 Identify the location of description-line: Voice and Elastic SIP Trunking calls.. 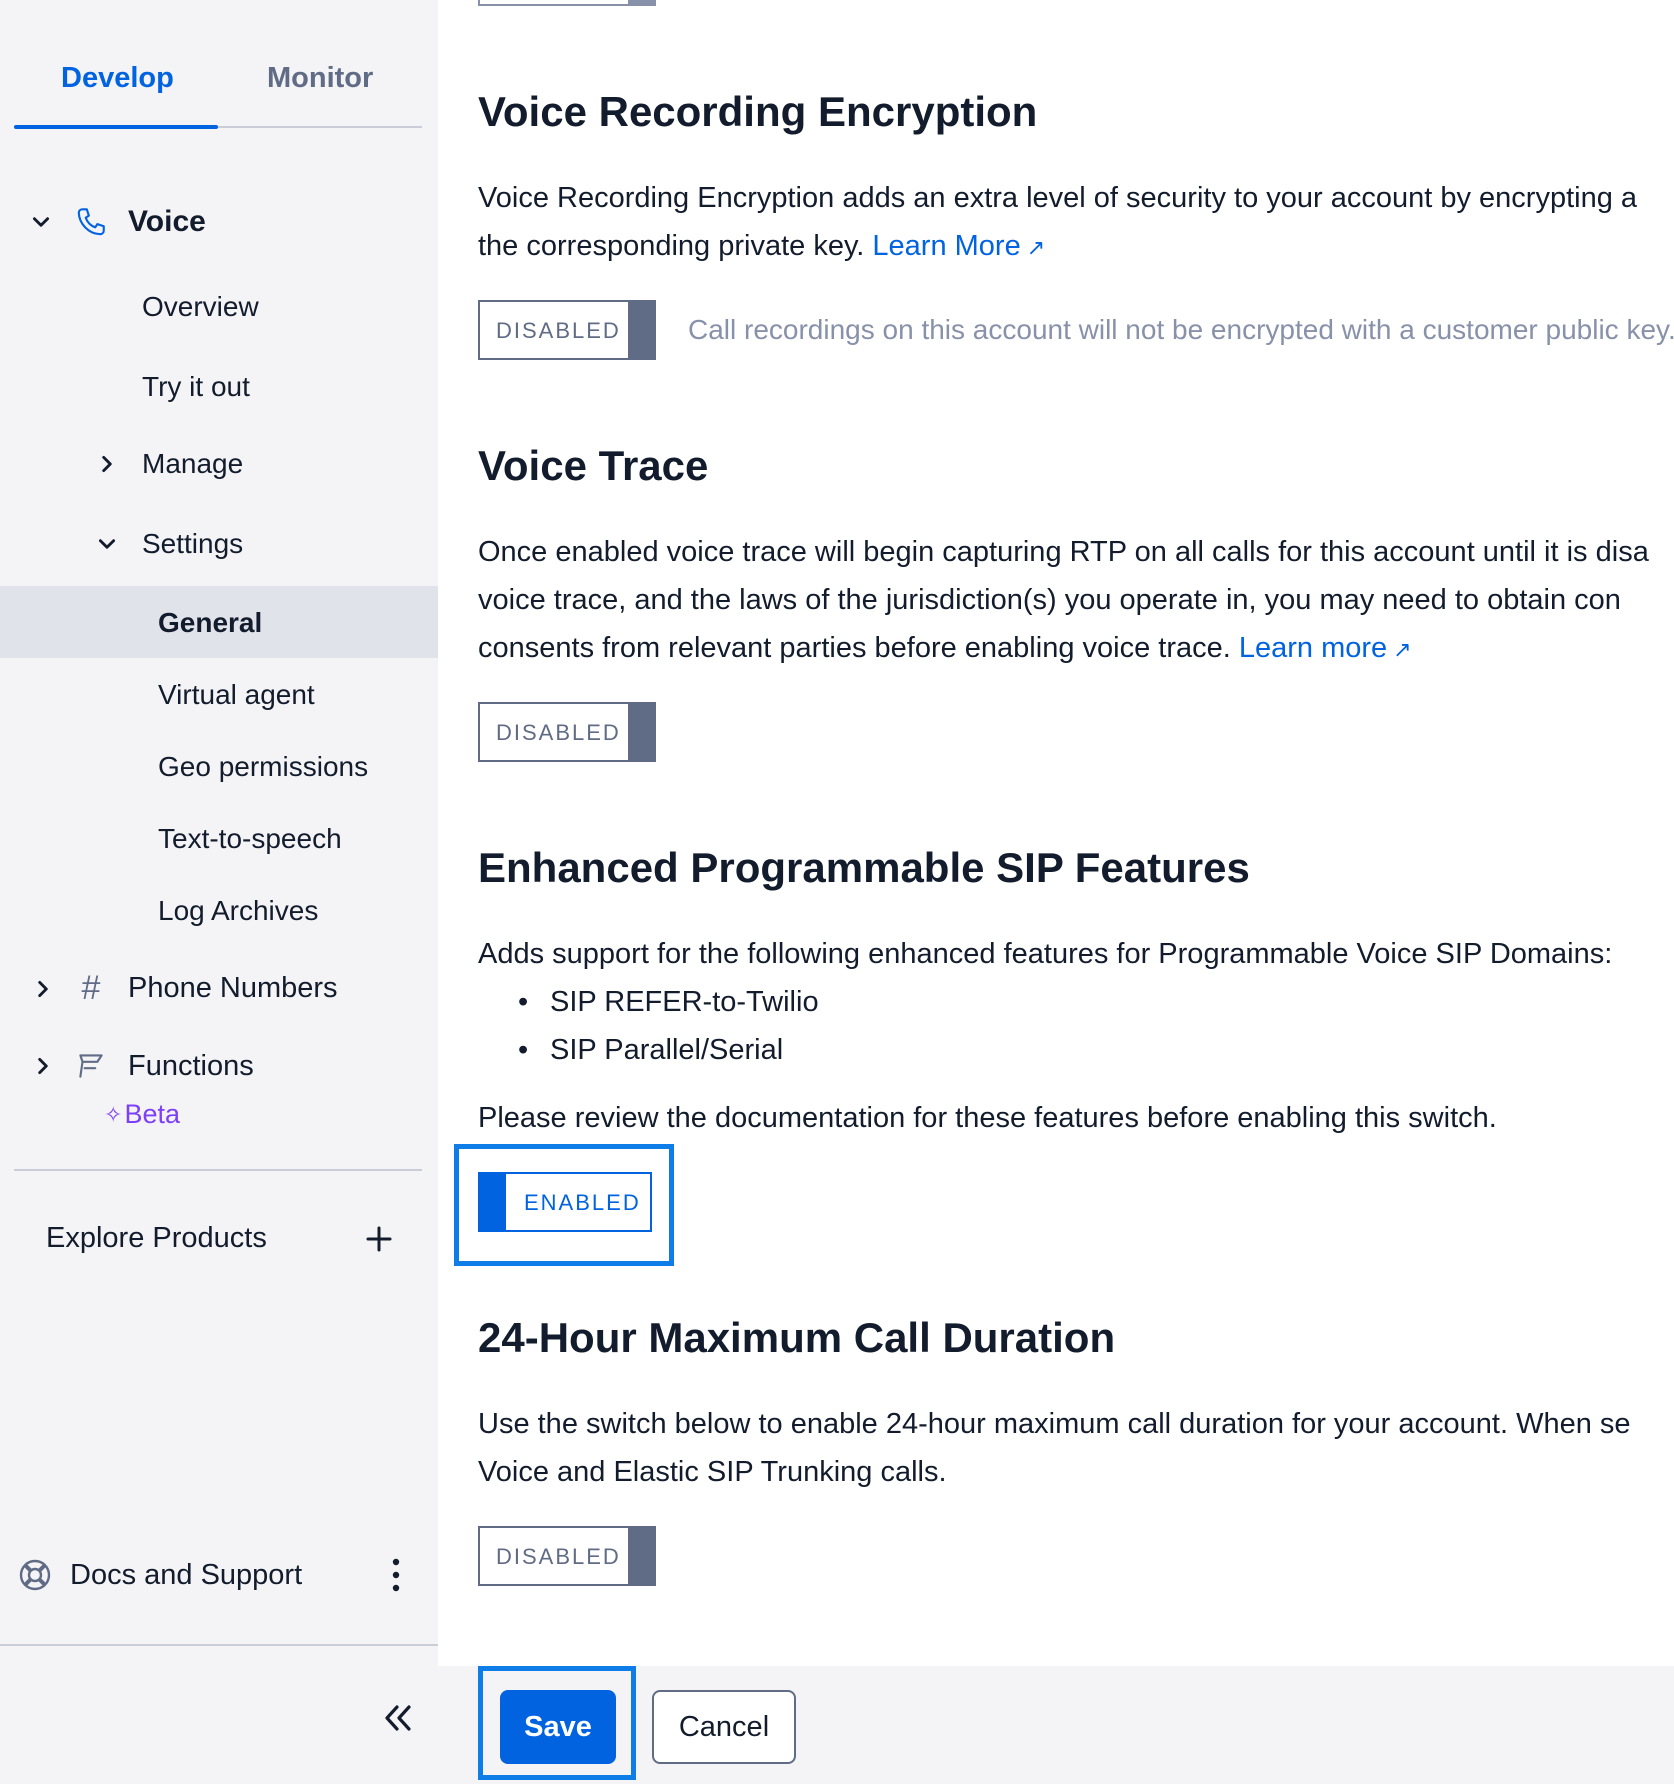
(712, 1472).